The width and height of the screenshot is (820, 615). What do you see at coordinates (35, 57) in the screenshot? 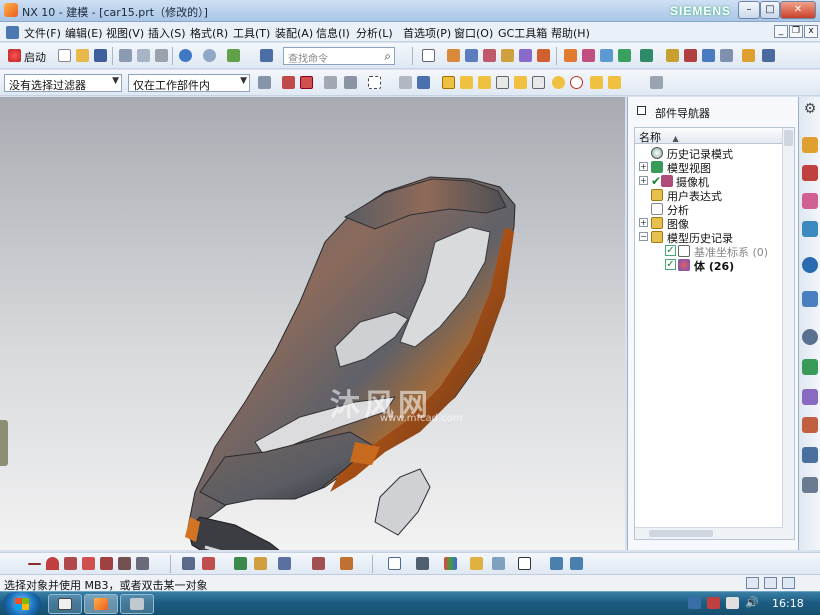
I see `start-button: 启动` at bounding box center [35, 57].